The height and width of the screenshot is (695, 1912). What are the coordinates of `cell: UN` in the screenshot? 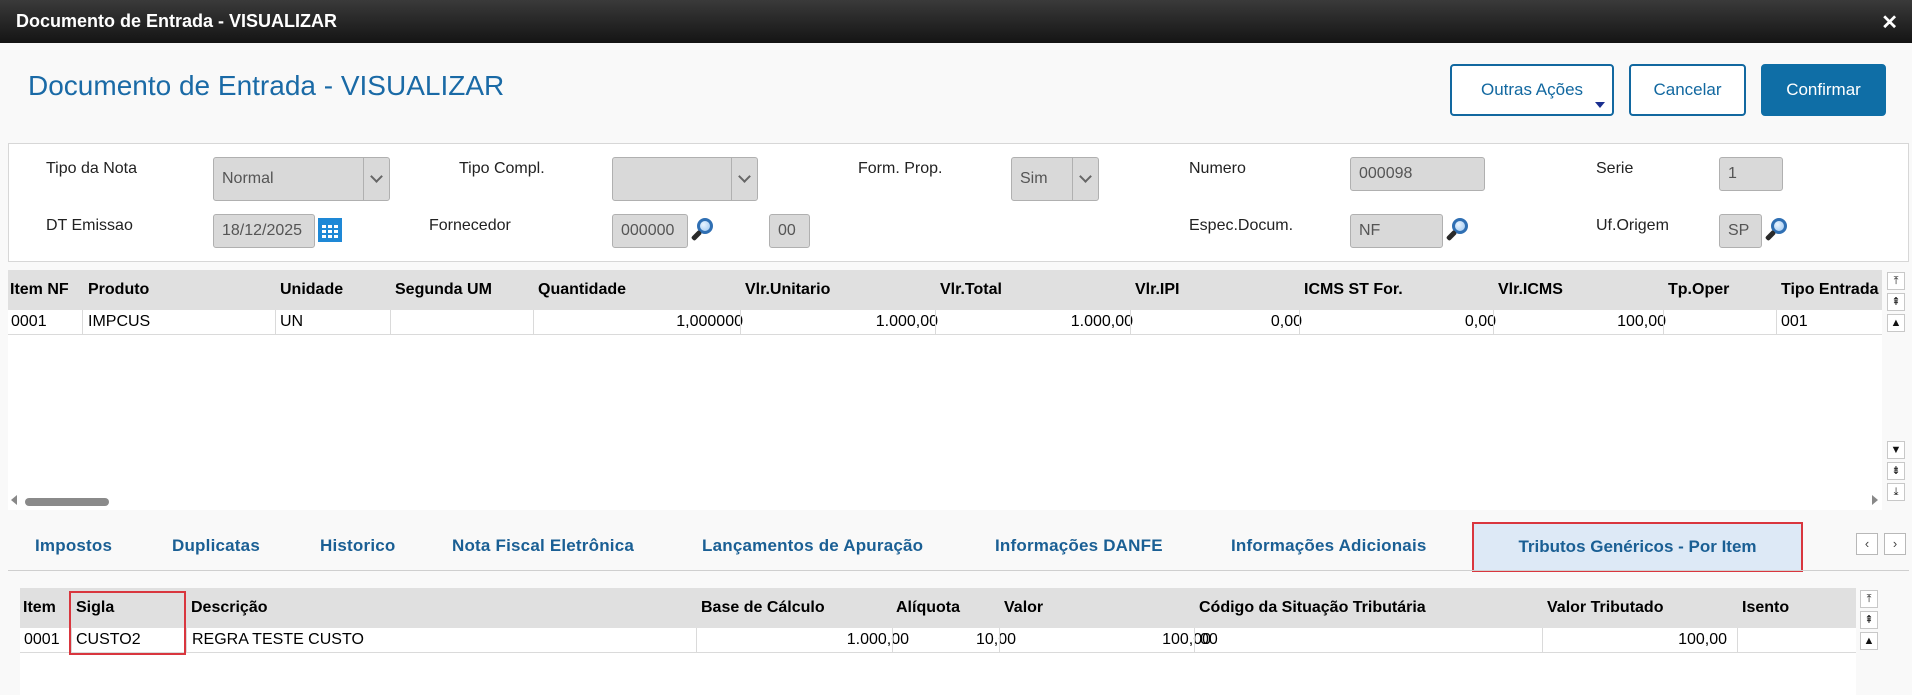 It's located at (292, 321).